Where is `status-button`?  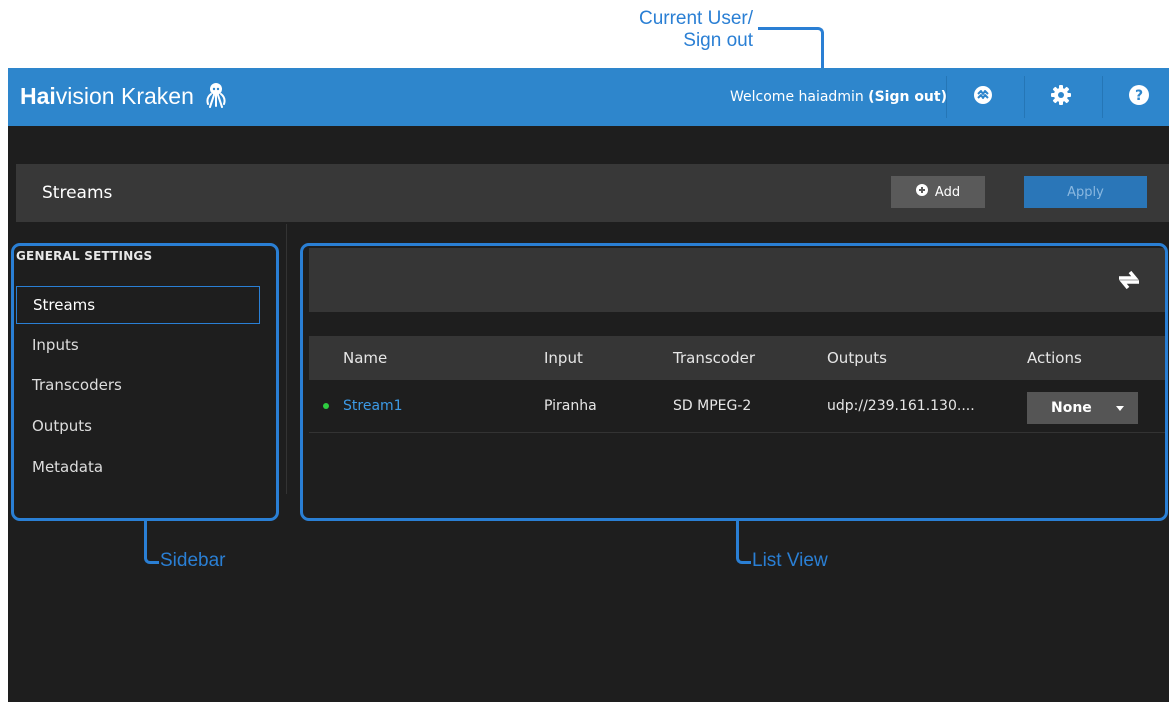
status-button is located at coordinates (983, 97).